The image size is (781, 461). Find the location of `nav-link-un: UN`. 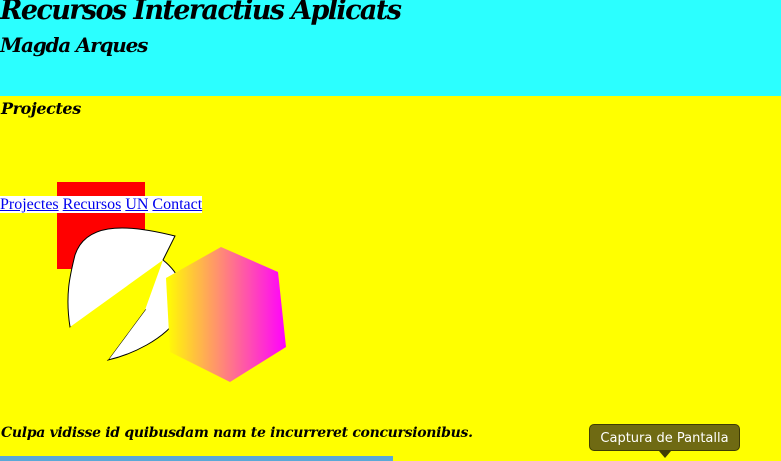

nav-link-un: UN is located at coordinates (137, 204).